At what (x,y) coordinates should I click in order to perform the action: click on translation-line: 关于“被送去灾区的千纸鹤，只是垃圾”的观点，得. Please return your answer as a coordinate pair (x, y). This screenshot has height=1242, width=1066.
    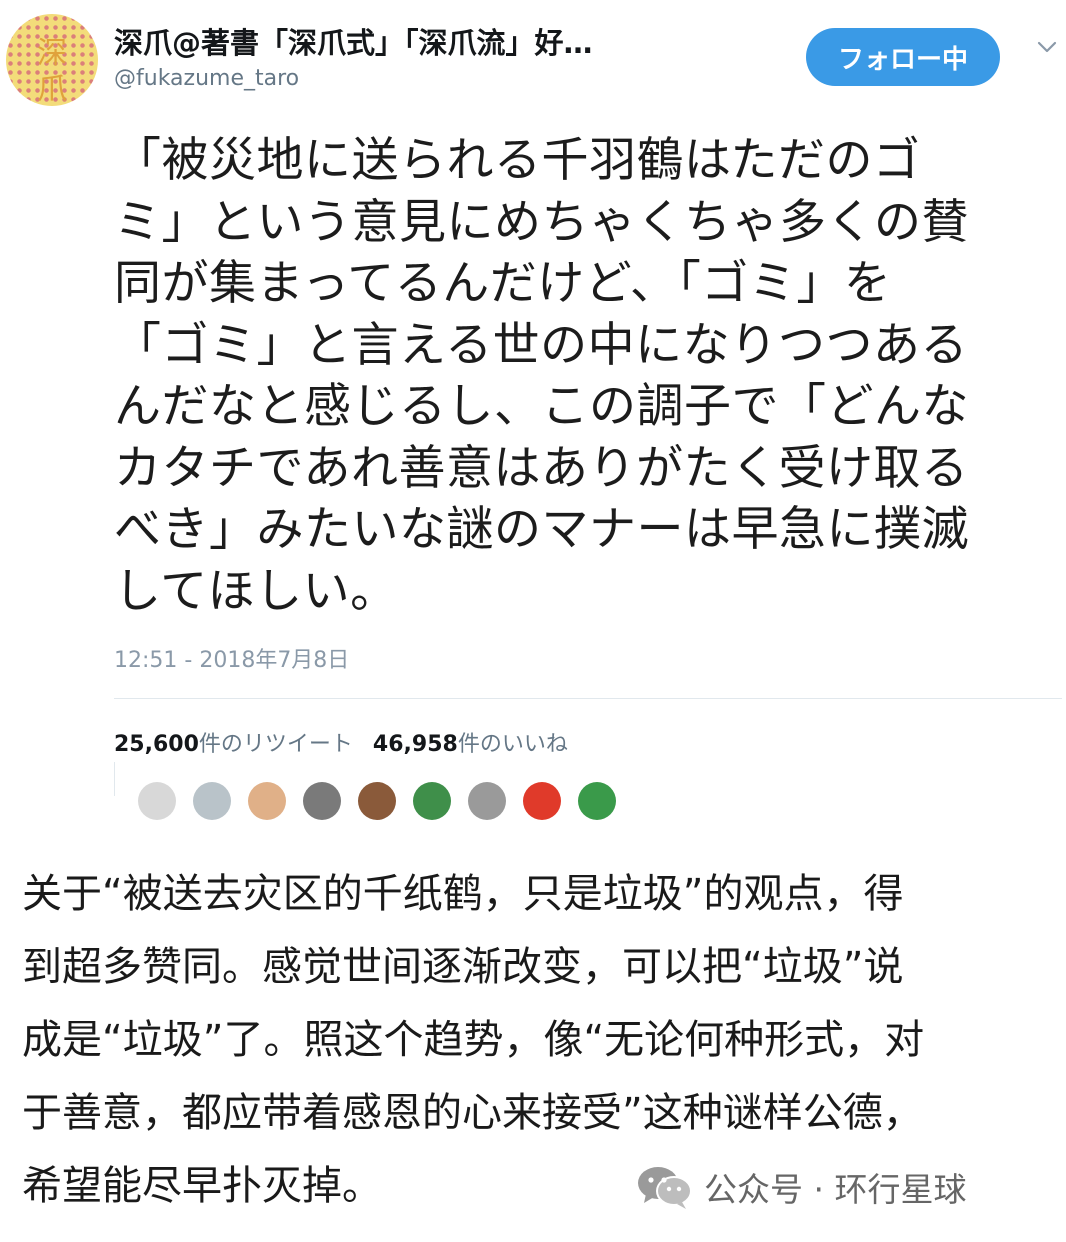
    Looking at the image, I should click on (463, 894).